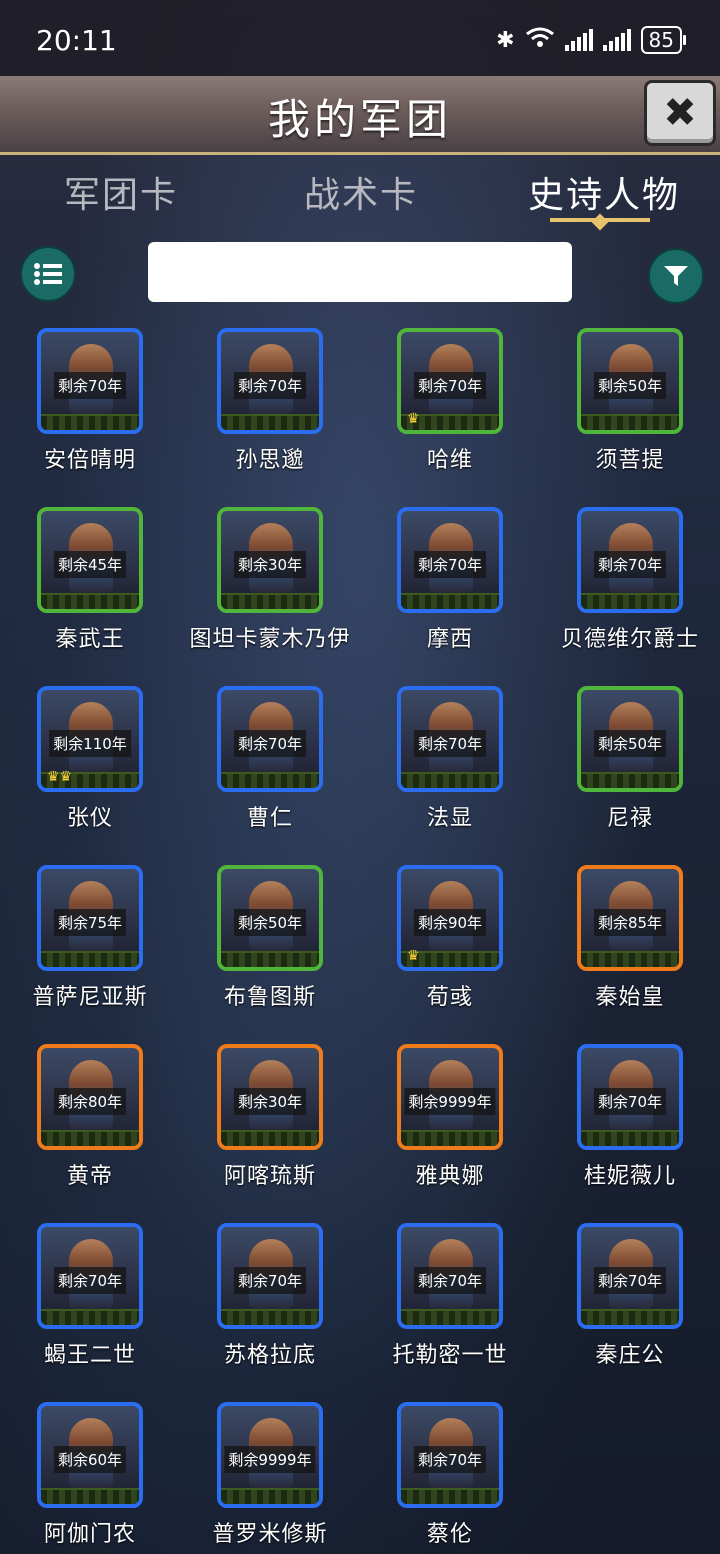 This screenshot has width=720, height=1554. I want to click on character-card: 剩余70年 苏格拉底, so click(270, 1295).